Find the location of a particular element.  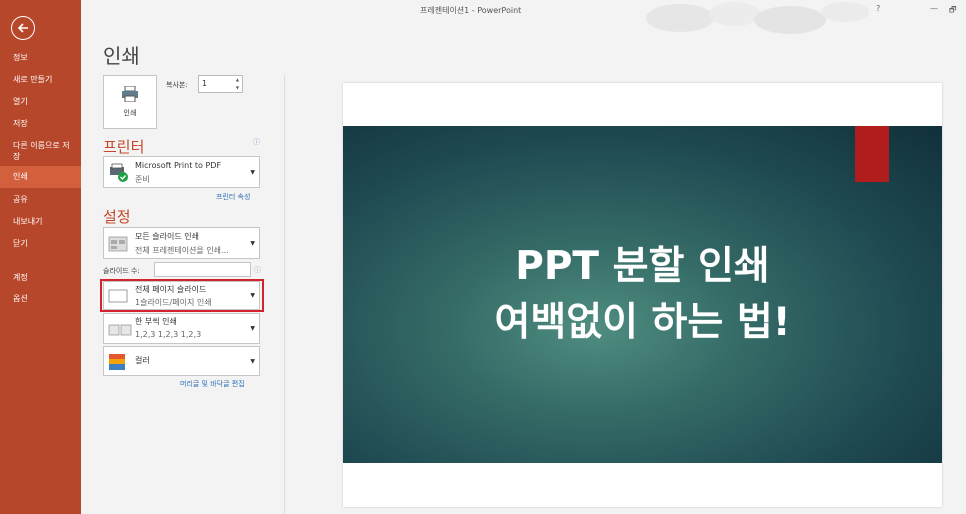

printer-ready-icon is located at coordinates (119, 172).